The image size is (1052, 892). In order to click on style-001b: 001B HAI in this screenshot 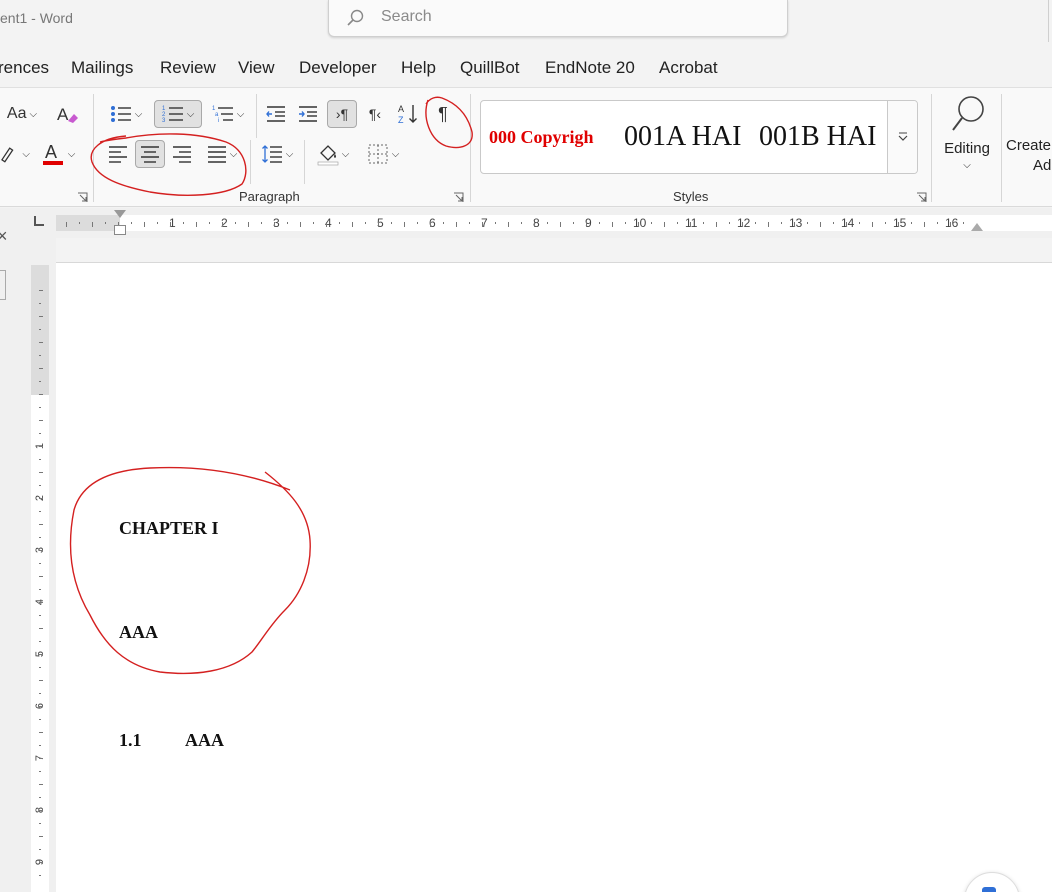, I will do `click(820, 137)`.